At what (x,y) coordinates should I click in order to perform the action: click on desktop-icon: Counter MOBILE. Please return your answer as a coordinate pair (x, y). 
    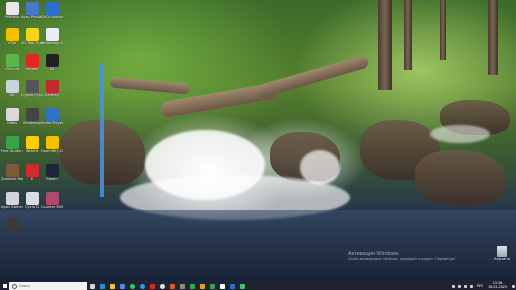
    Looking at the image, I should click on (52, 200).